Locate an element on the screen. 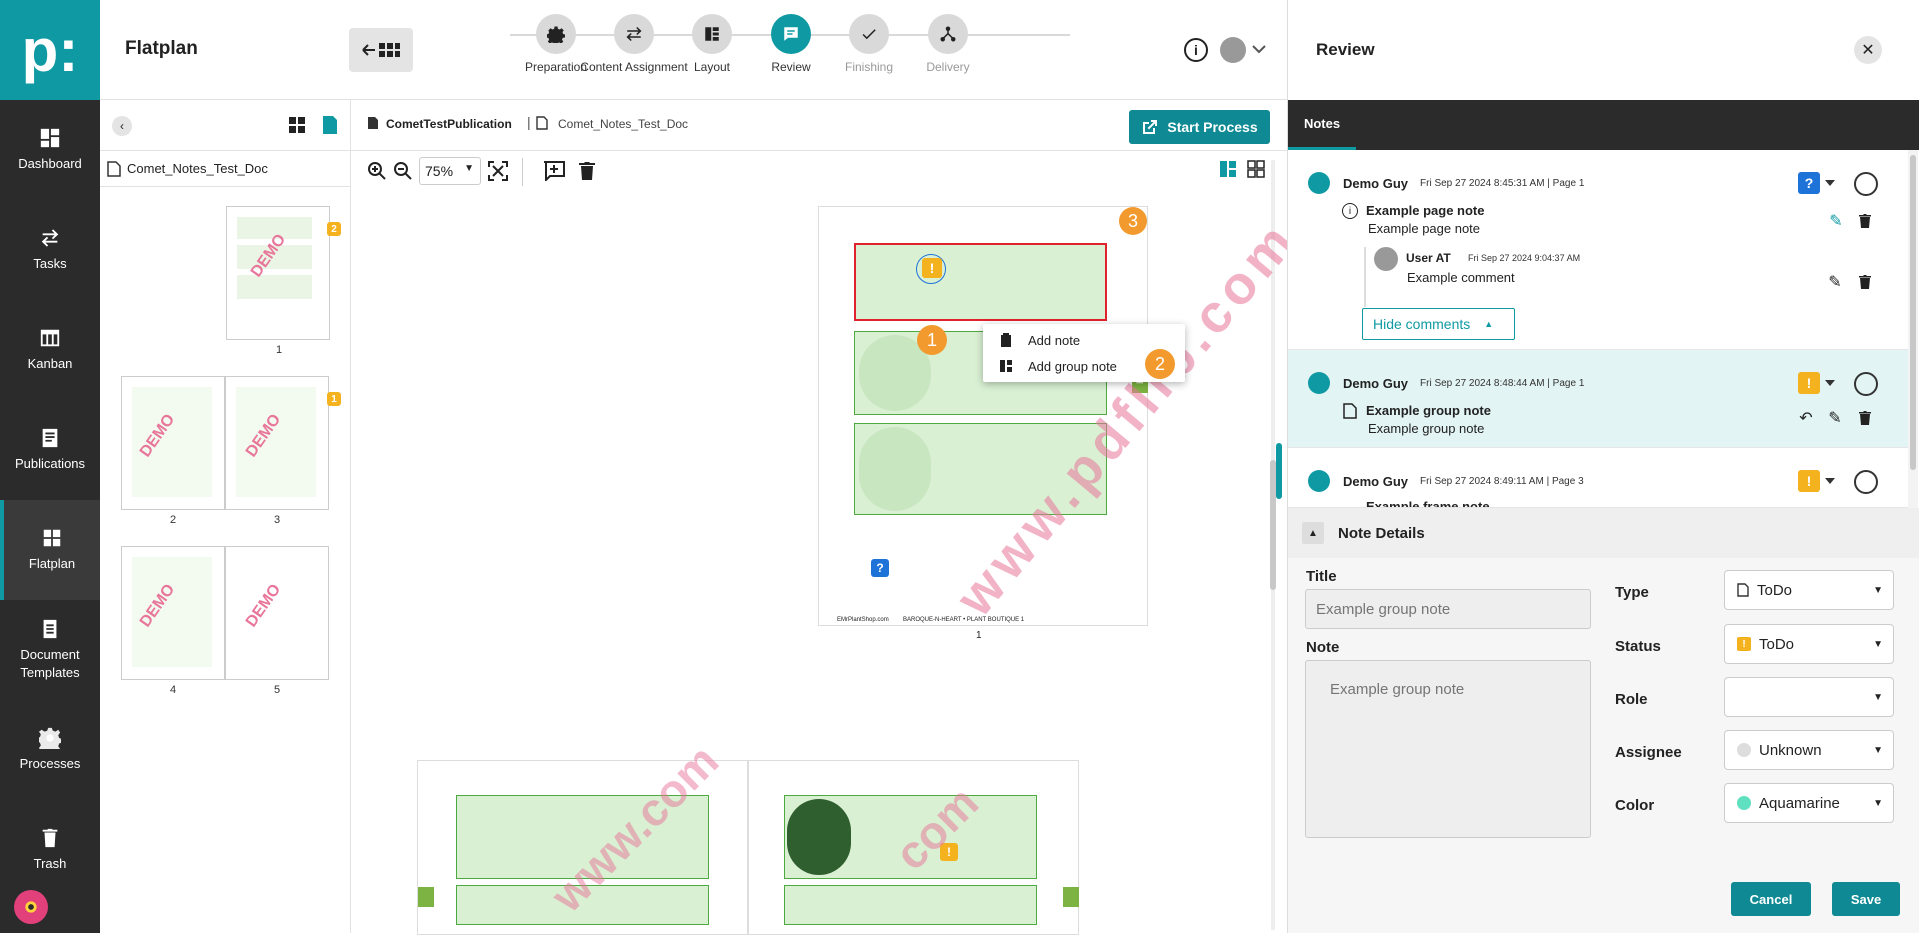 Image resolution: width=1919 pixels, height=935 pixels. app-logo: p: is located at coordinates (50, 50).